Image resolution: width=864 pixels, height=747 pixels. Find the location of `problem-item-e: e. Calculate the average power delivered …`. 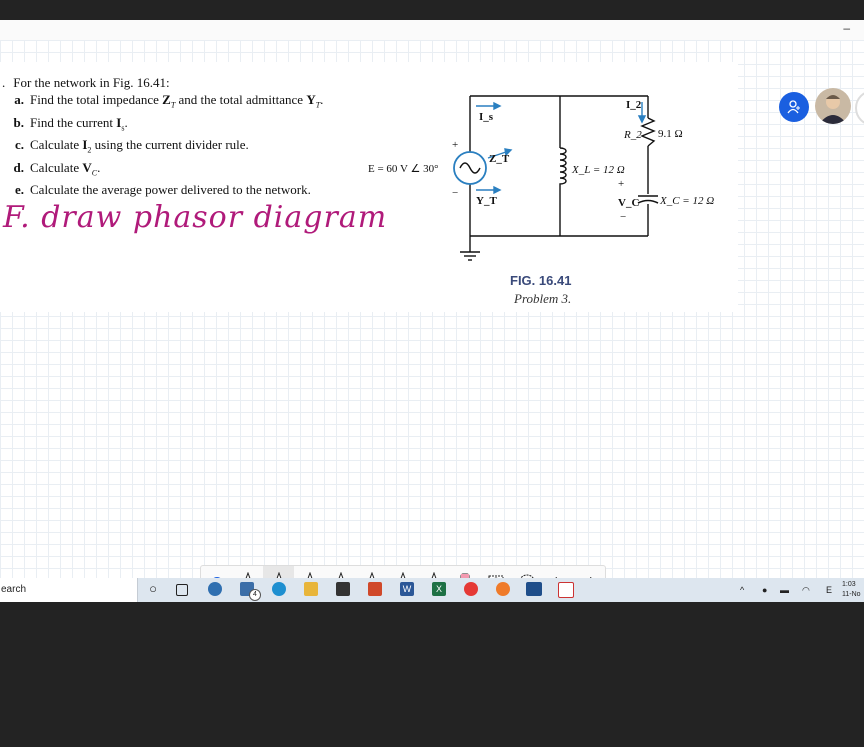

problem-item-e: e. Calculate the average power delivered … is located at coordinates (162, 190).